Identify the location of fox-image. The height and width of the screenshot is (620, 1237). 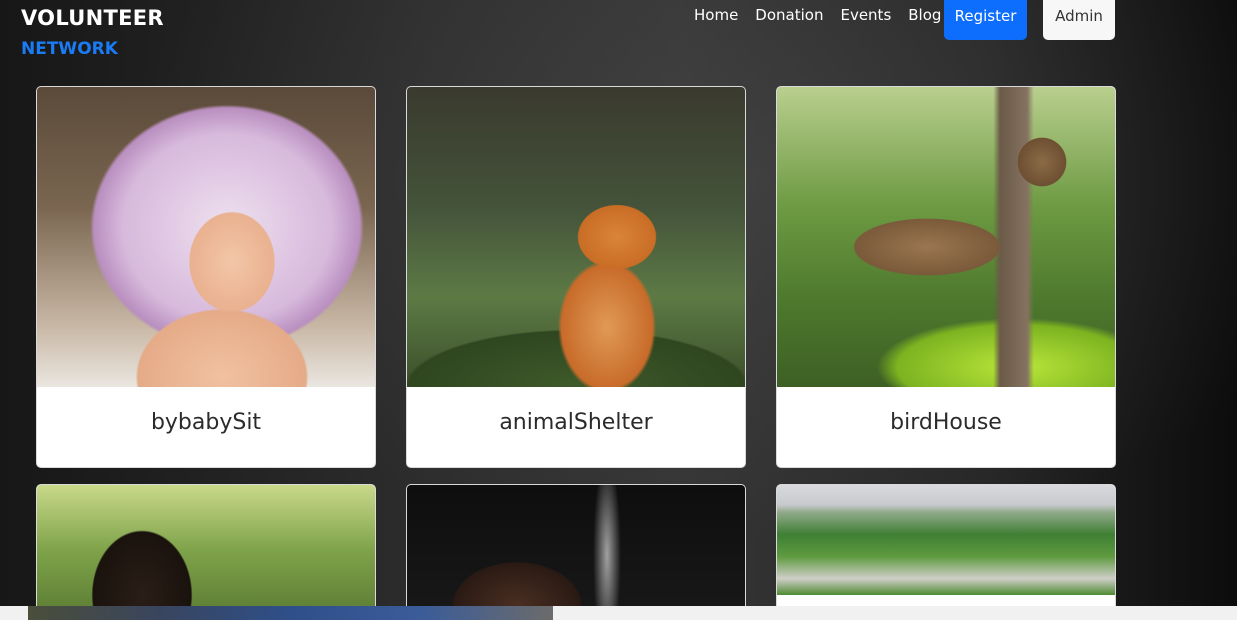
(576, 237).